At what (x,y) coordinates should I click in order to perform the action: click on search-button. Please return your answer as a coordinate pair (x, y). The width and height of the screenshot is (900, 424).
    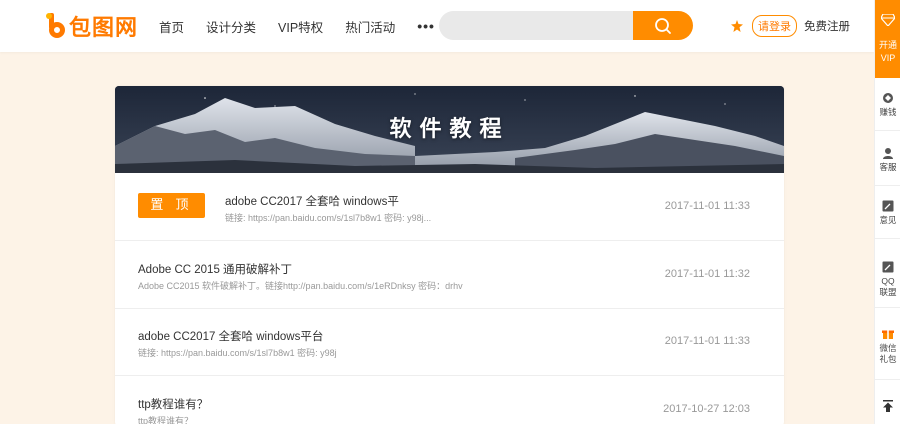
    Looking at the image, I should click on (663, 25).